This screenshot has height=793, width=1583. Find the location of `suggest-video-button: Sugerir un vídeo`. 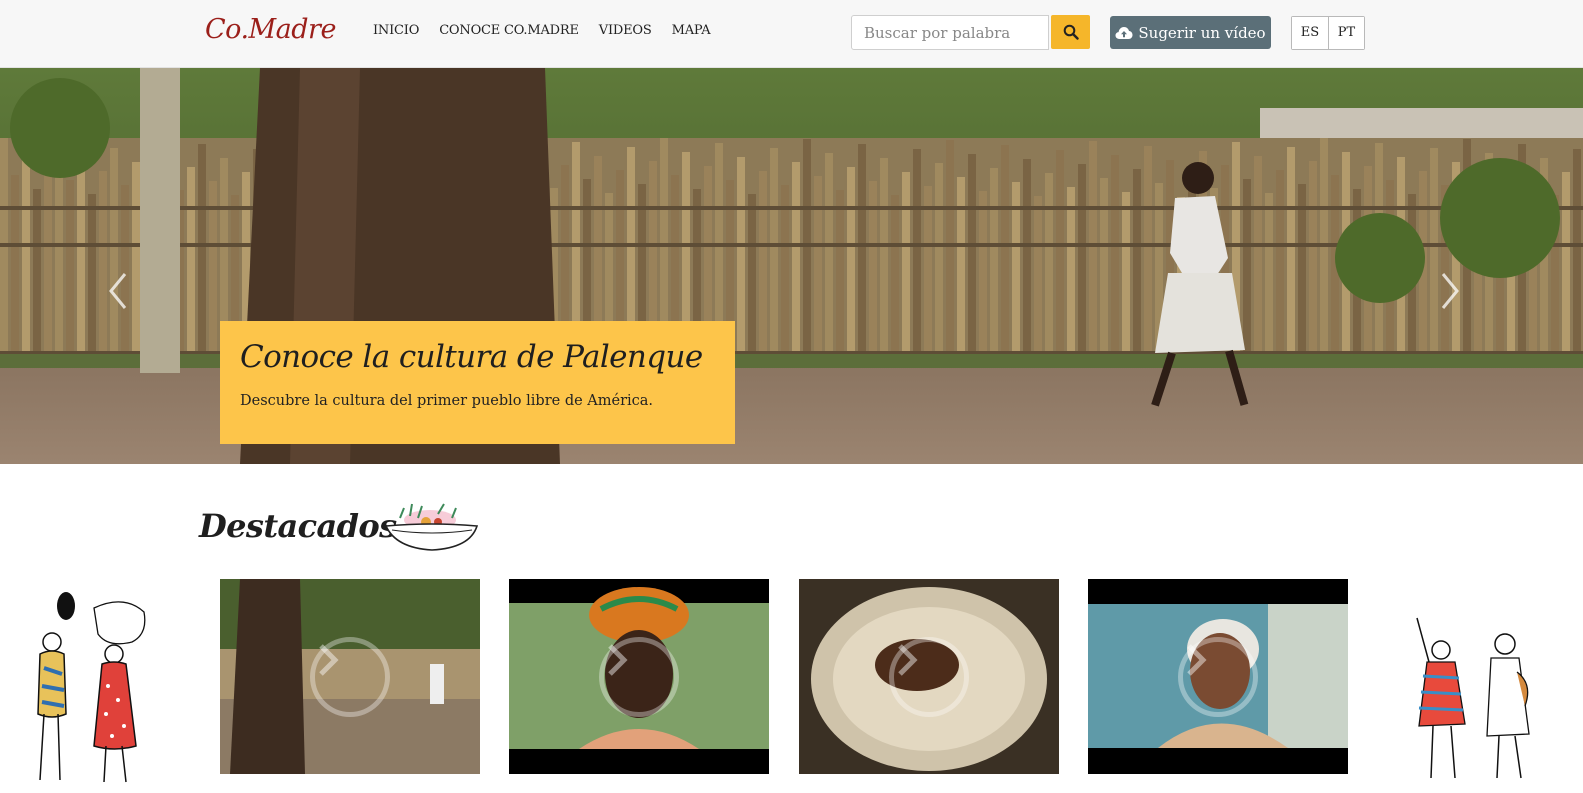

suggest-video-button: Sugerir un vídeo is located at coordinates (1190, 32).